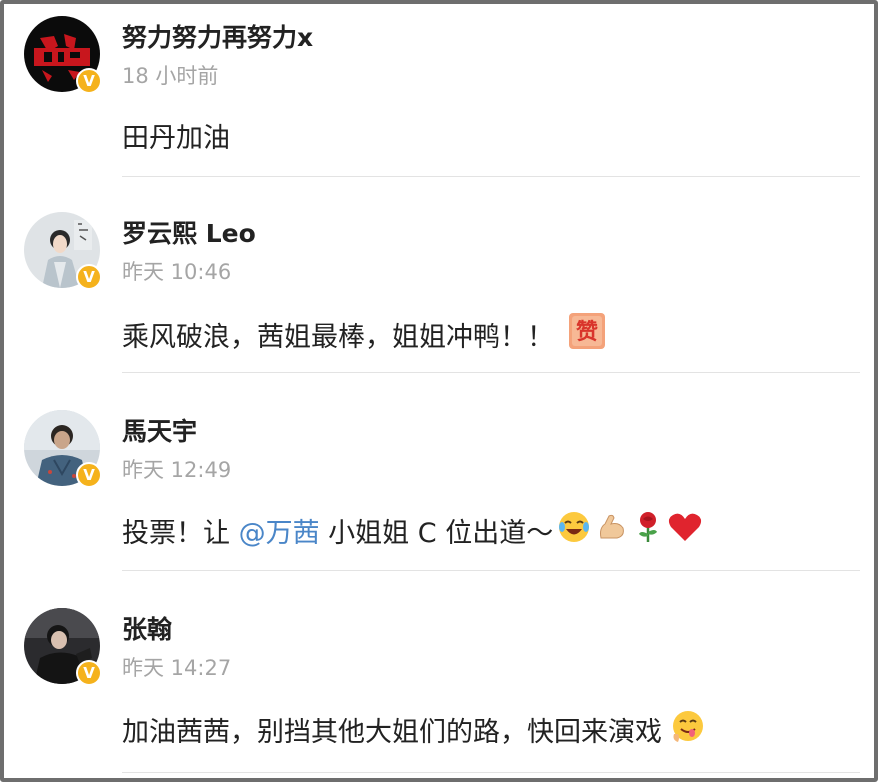 The height and width of the screenshot is (782, 878). I want to click on red-heart-icon, so click(685, 530).